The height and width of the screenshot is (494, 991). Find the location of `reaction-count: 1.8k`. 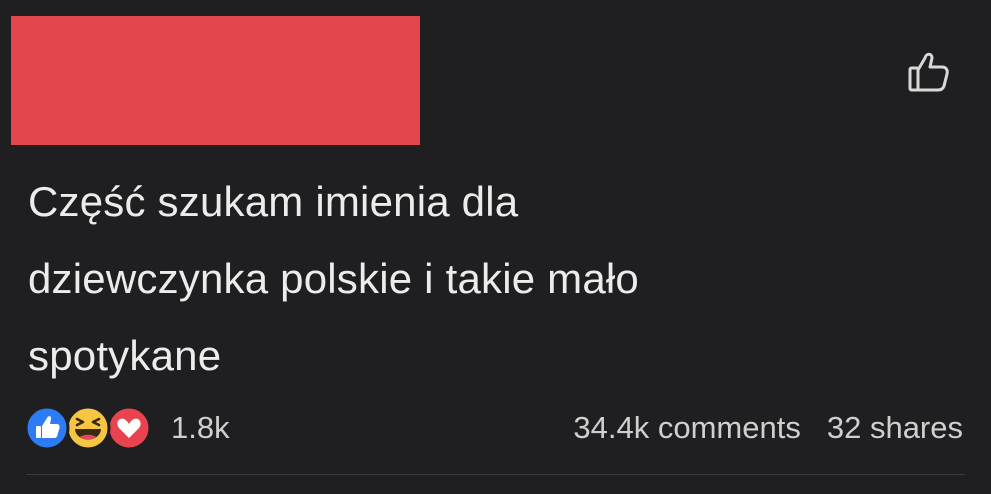

reaction-count: 1.8k is located at coordinates (200, 427).